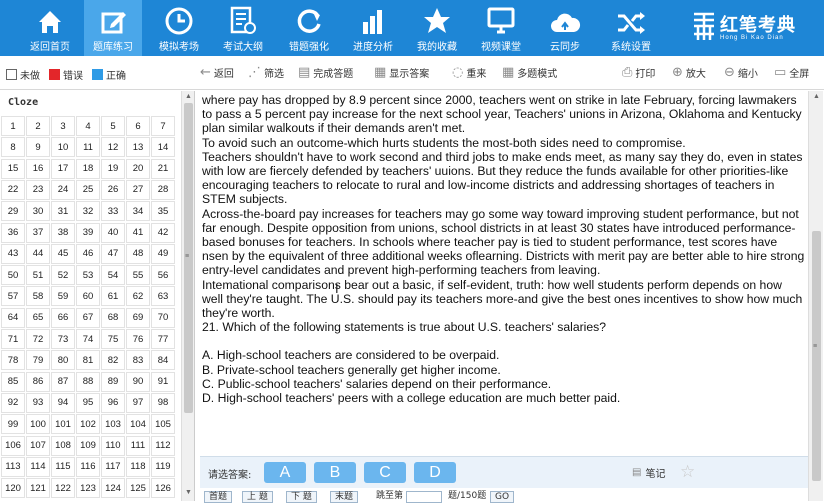 This screenshot has width=824, height=503. I want to click on scroll-thumb, so click(816, 356).